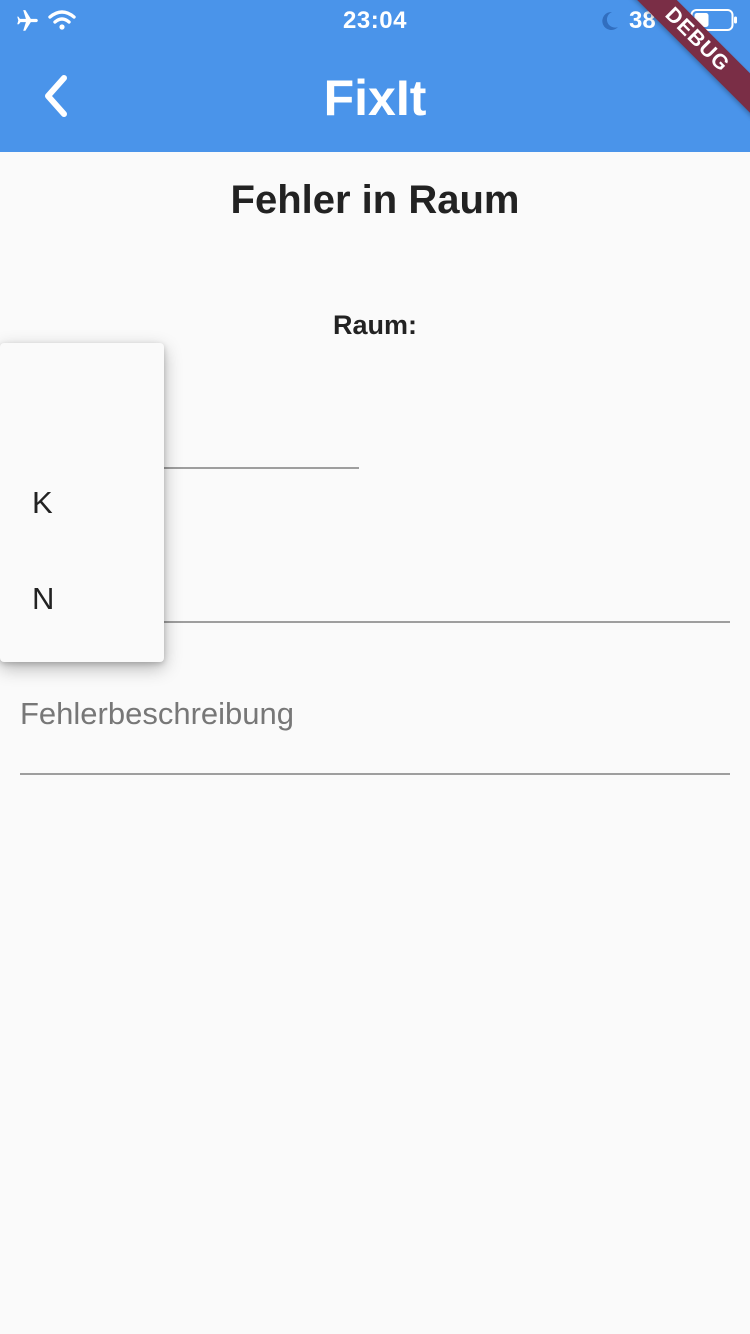 The width and height of the screenshot is (750, 1334). Describe the element at coordinates (685, 59) in the screenshot. I see `debug-banner-label: DEBUG` at that location.